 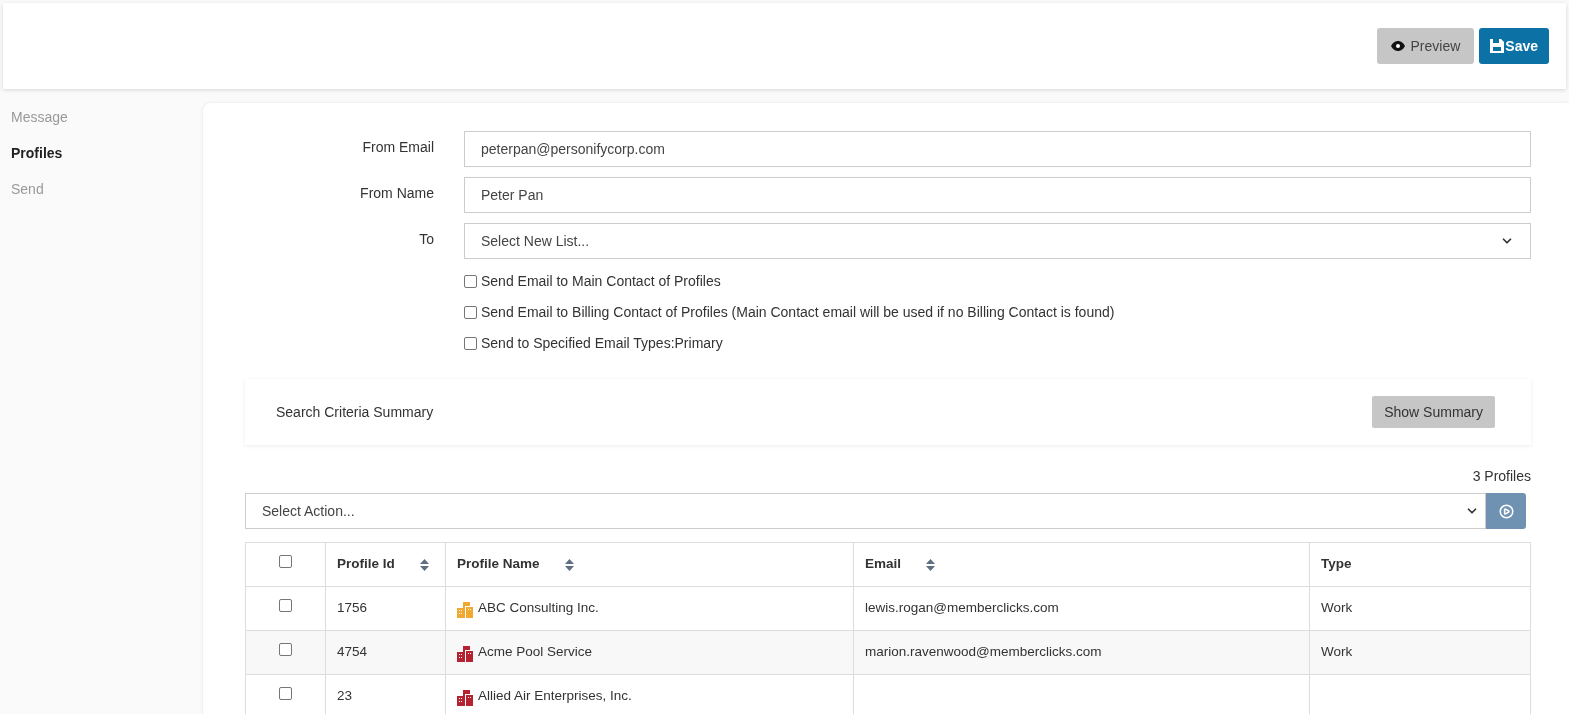 I want to click on floppy-disk-icon, so click(x=1497, y=46).